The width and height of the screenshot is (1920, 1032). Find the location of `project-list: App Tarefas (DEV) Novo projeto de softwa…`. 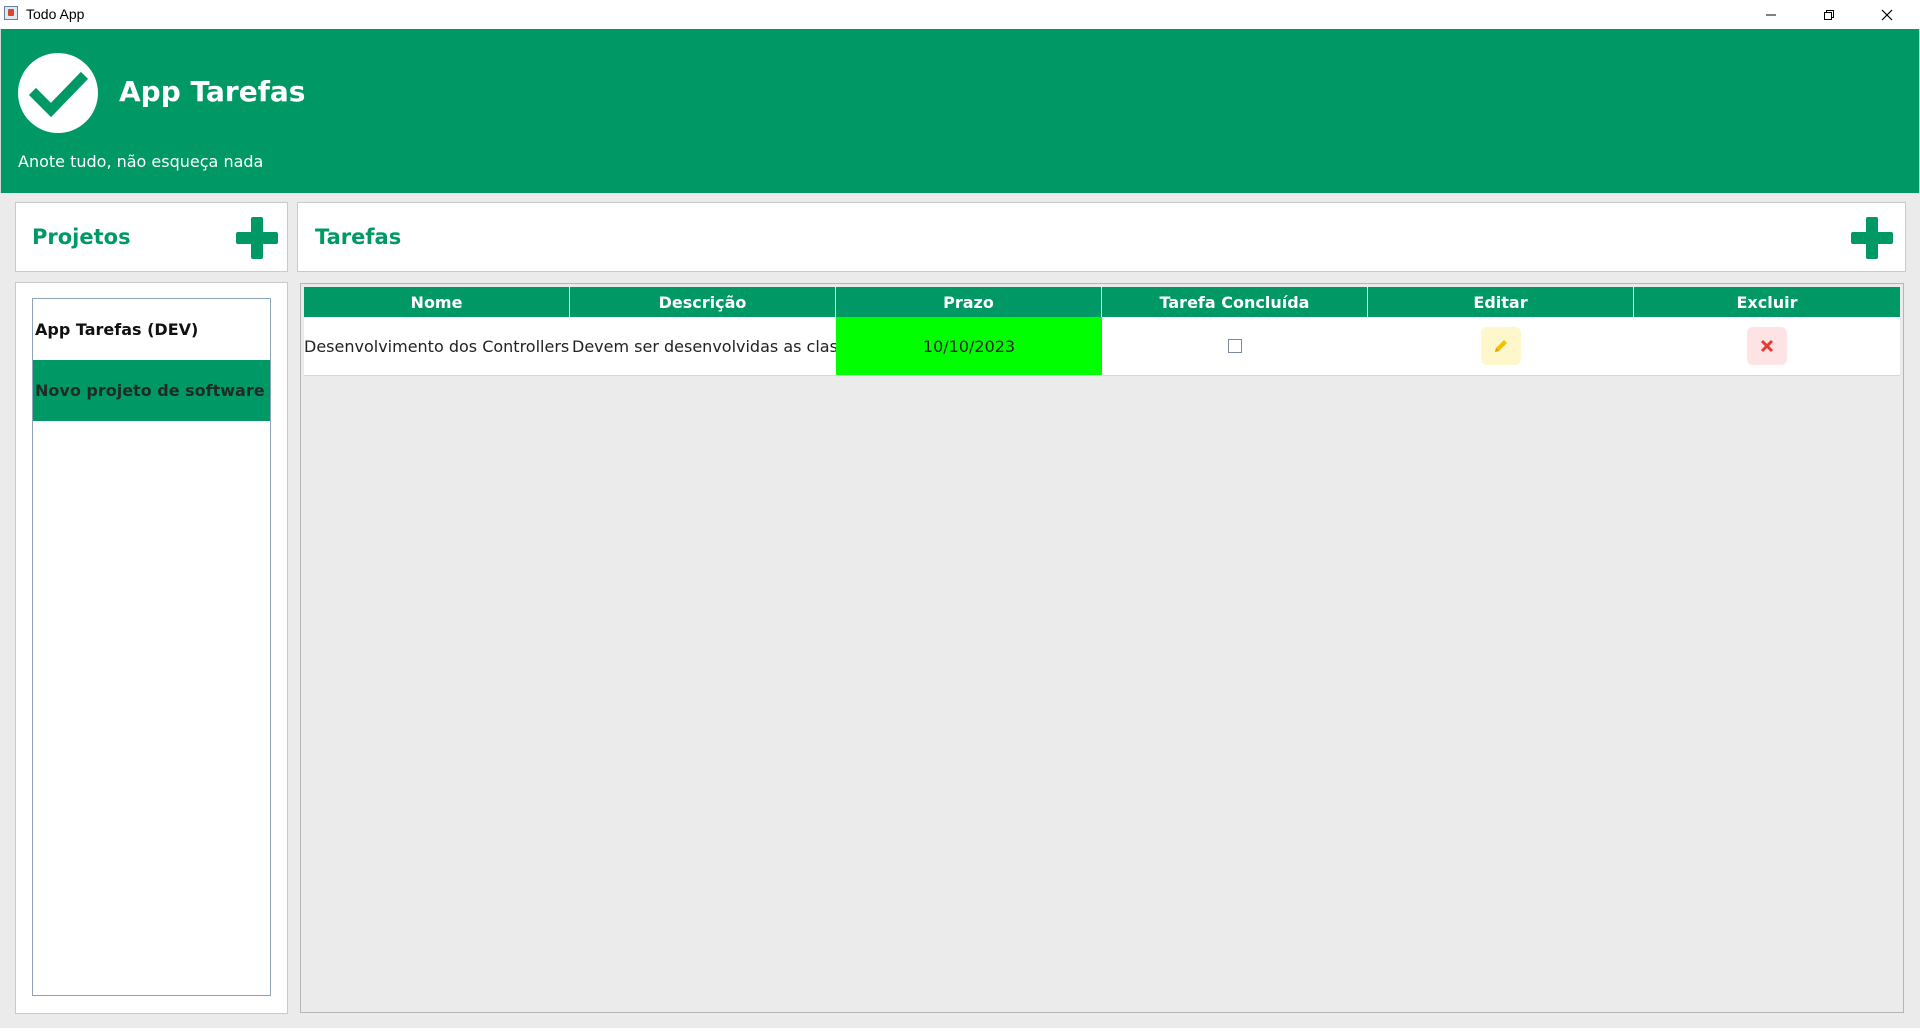

project-list: App Tarefas (DEV) Novo projeto de softwa… is located at coordinates (151, 647).